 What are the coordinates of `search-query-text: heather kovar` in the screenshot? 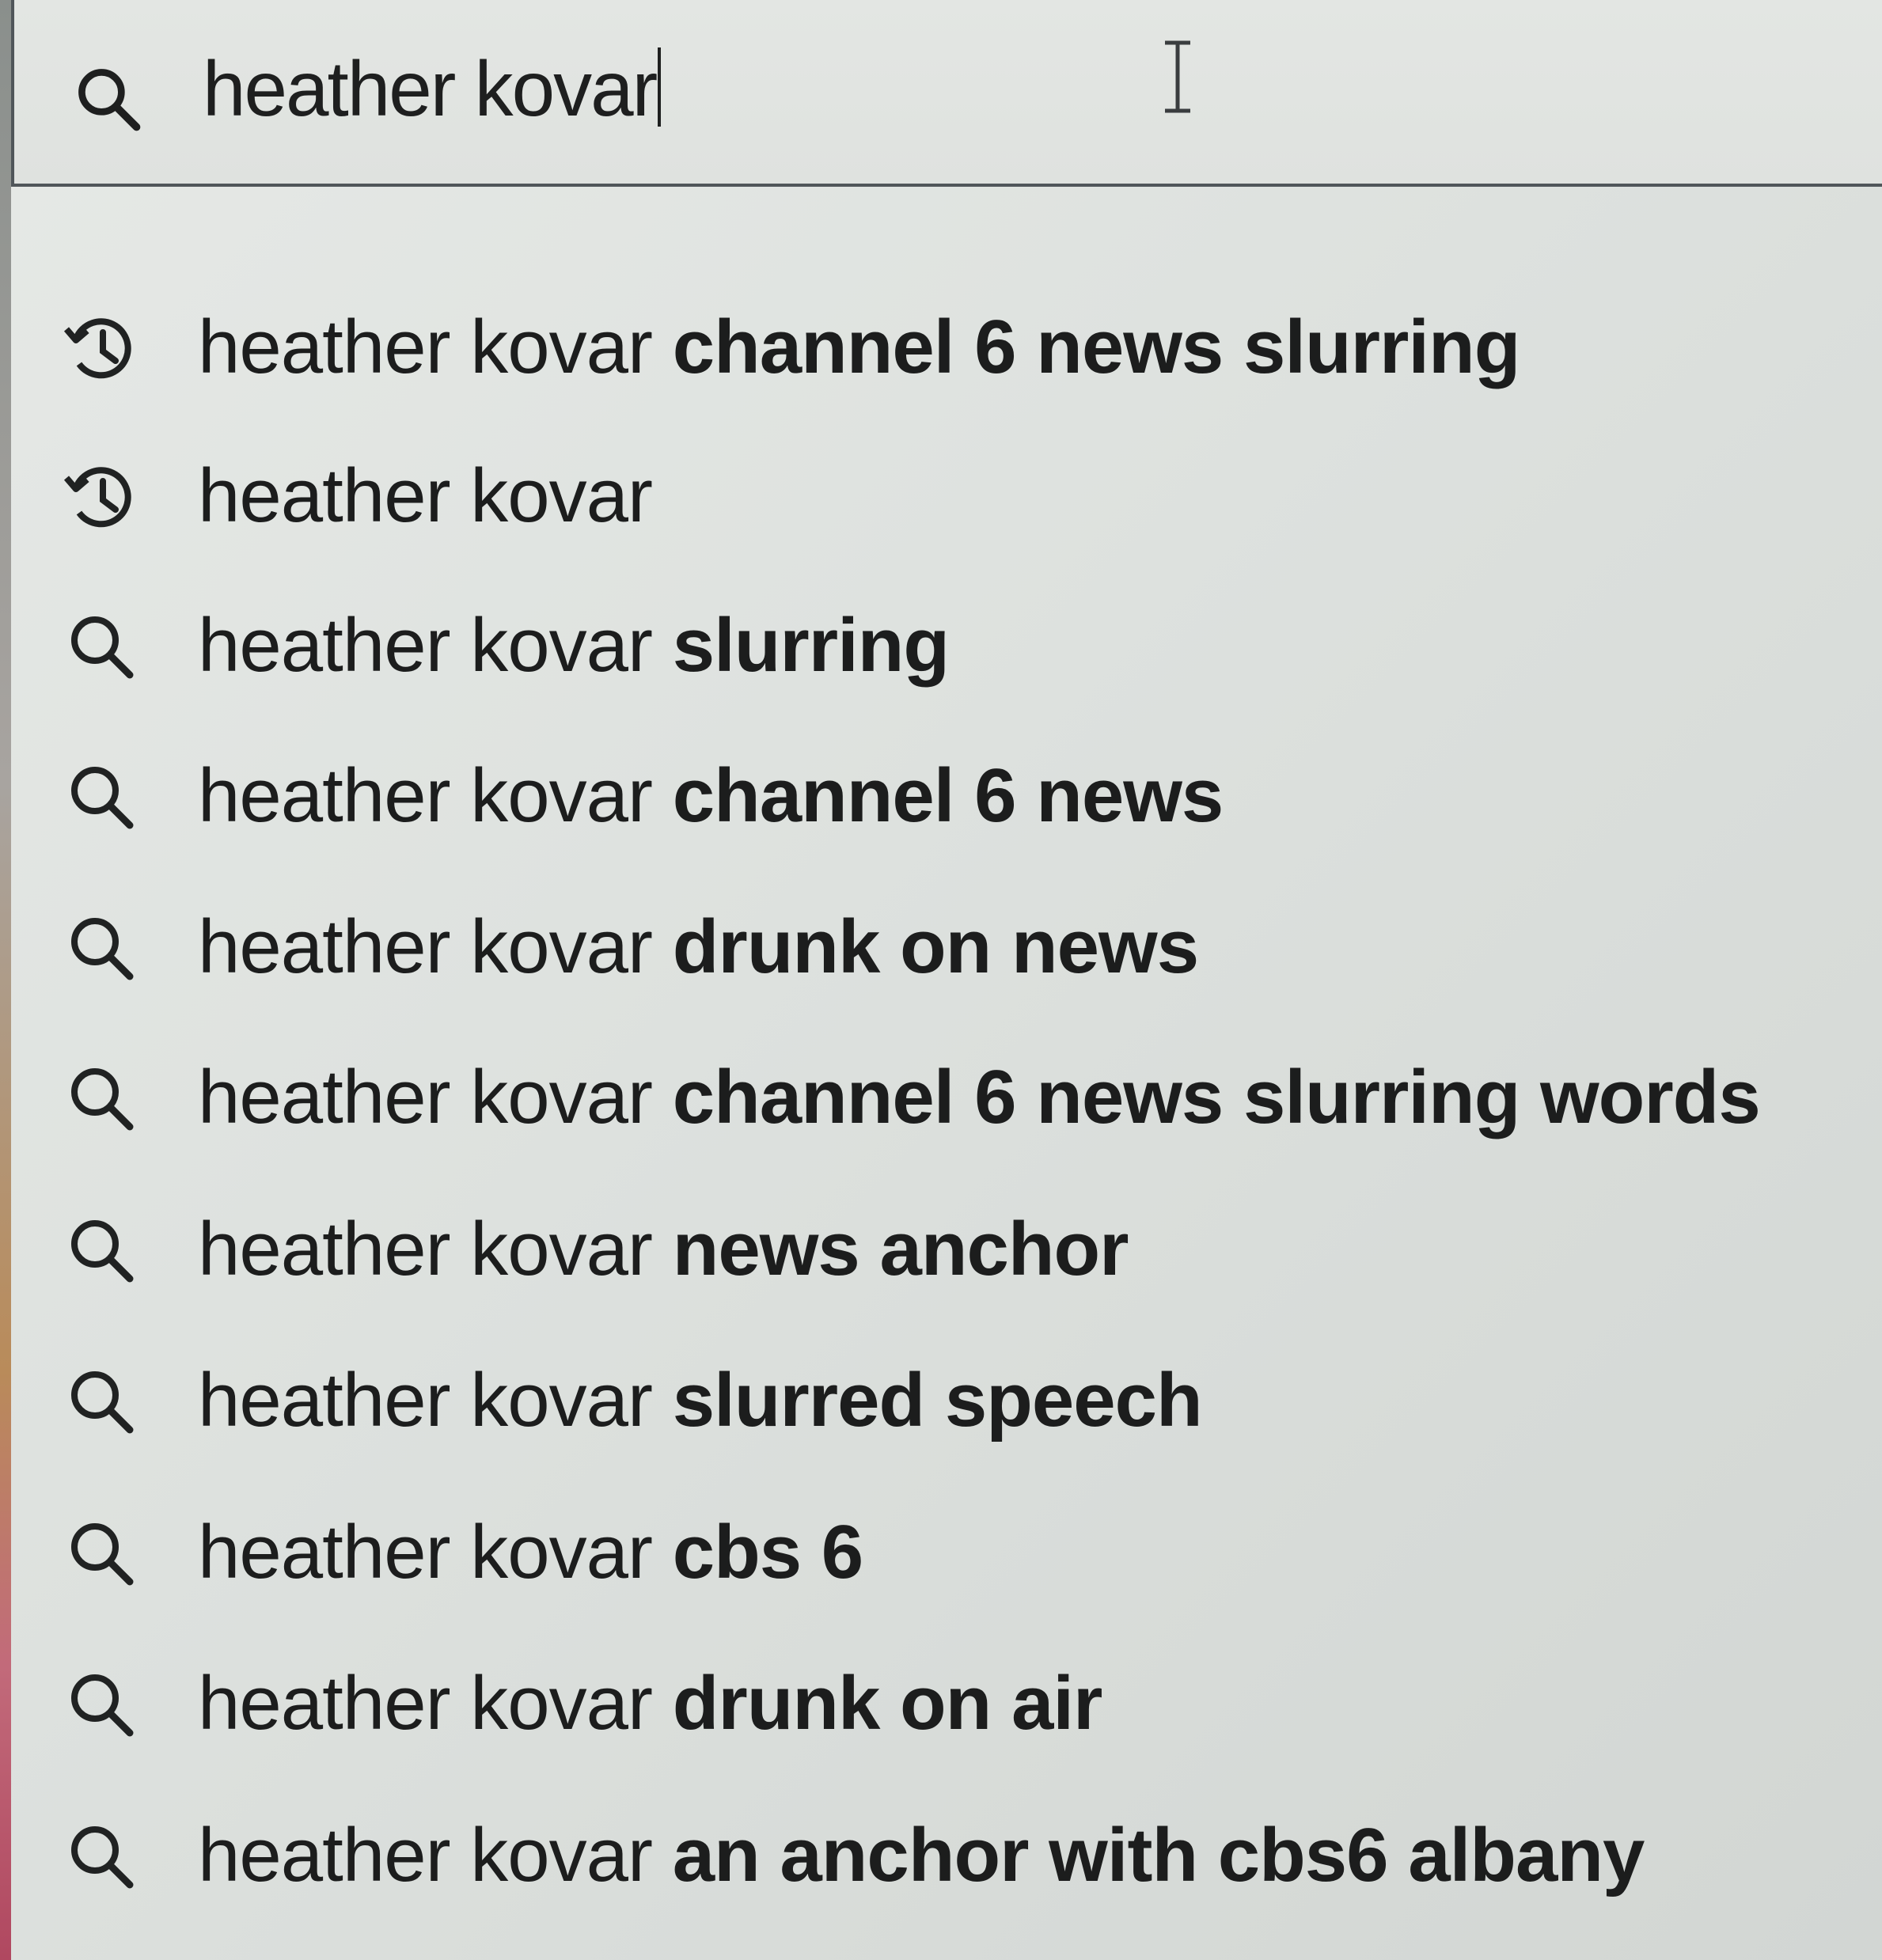 It's located at (430, 88).